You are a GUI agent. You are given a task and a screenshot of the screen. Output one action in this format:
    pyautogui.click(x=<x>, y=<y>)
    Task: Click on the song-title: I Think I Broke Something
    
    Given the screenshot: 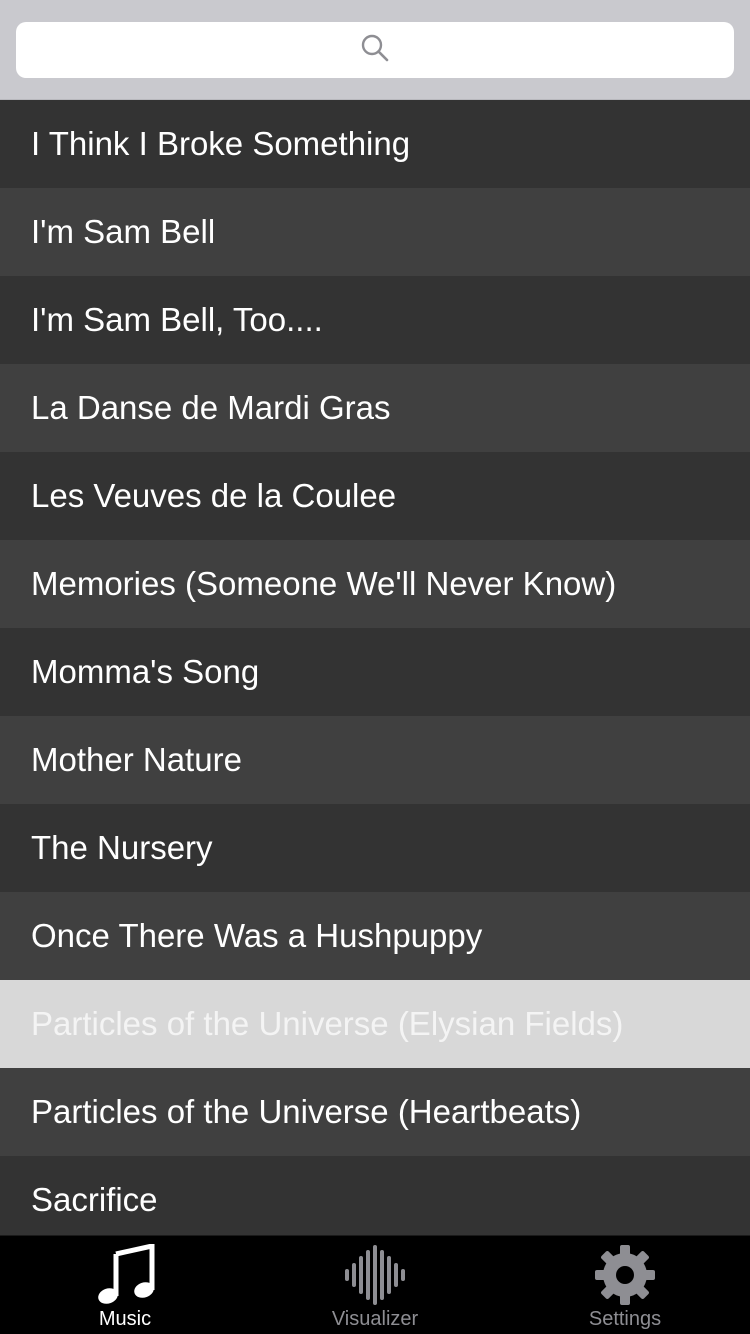 What is the action you would take?
    pyautogui.click(x=221, y=143)
    